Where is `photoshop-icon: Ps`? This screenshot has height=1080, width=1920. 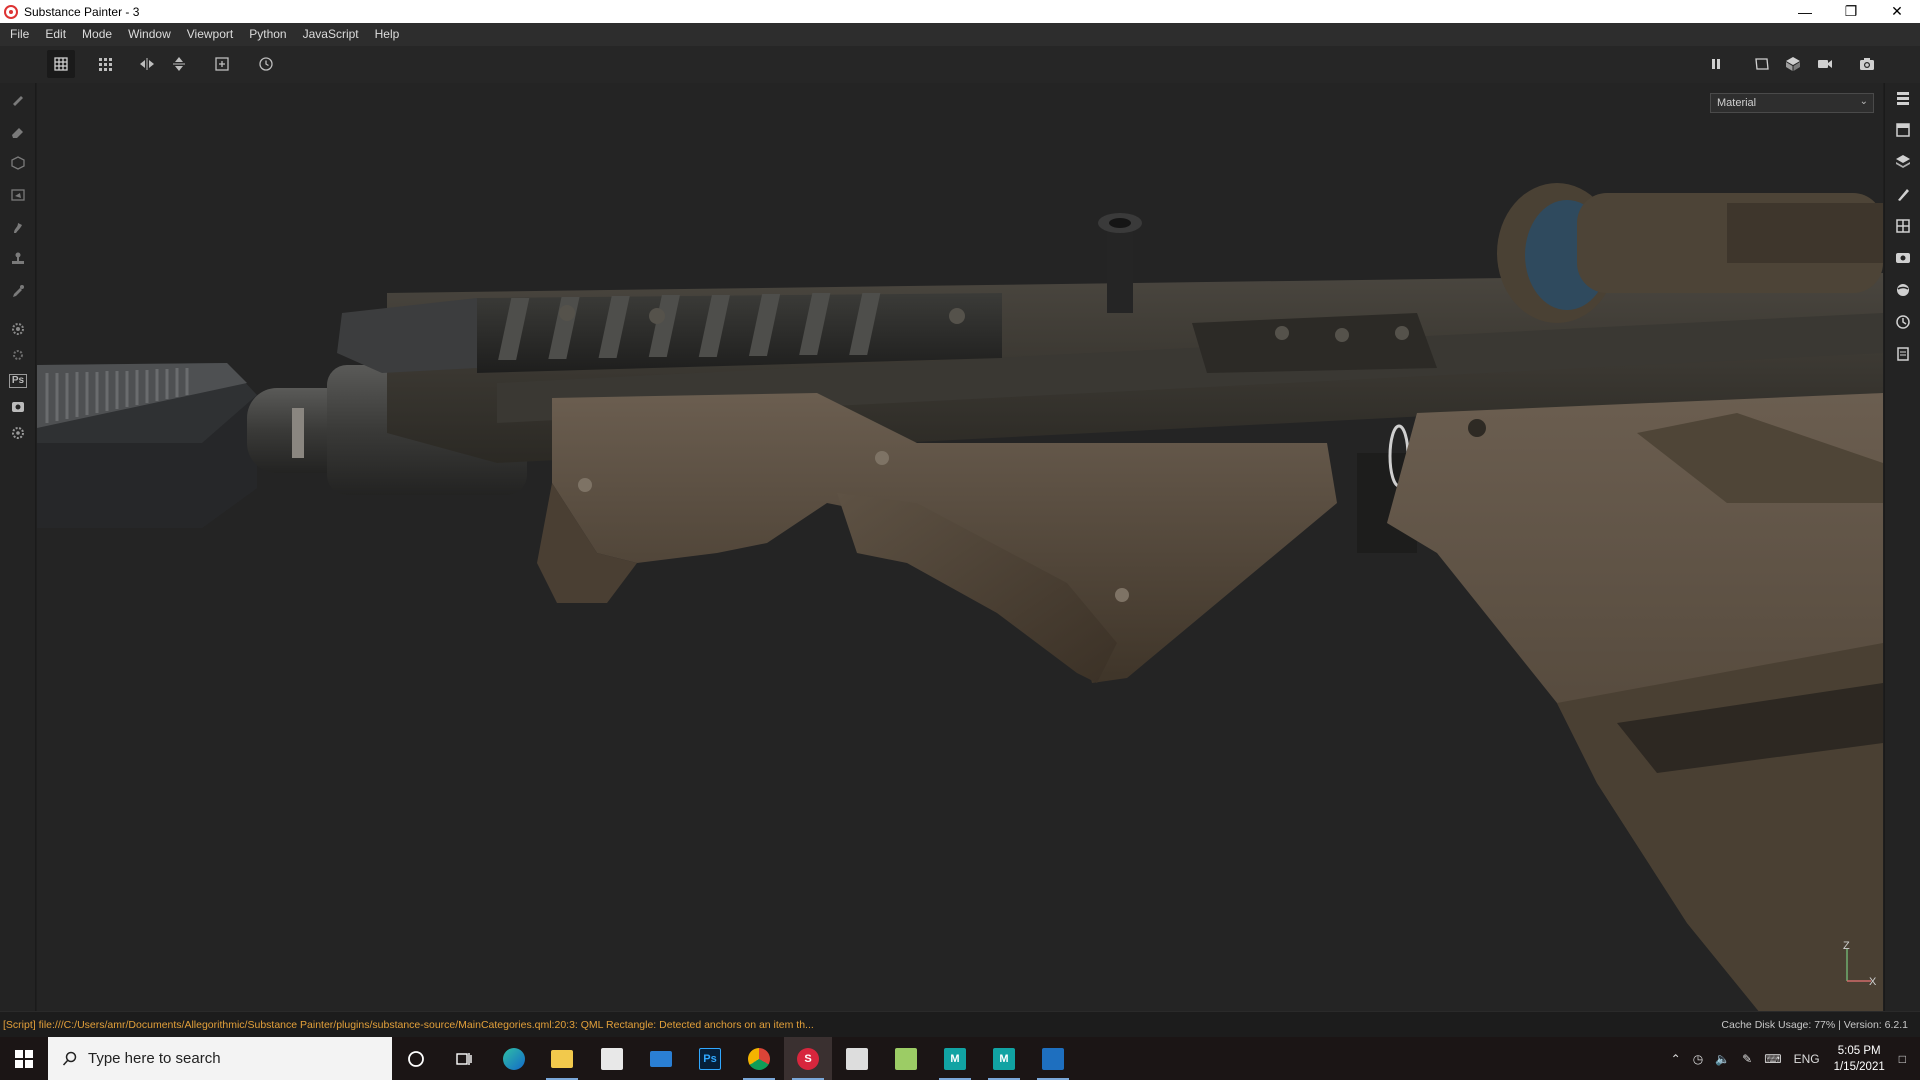 photoshop-icon: Ps is located at coordinates (18, 381).